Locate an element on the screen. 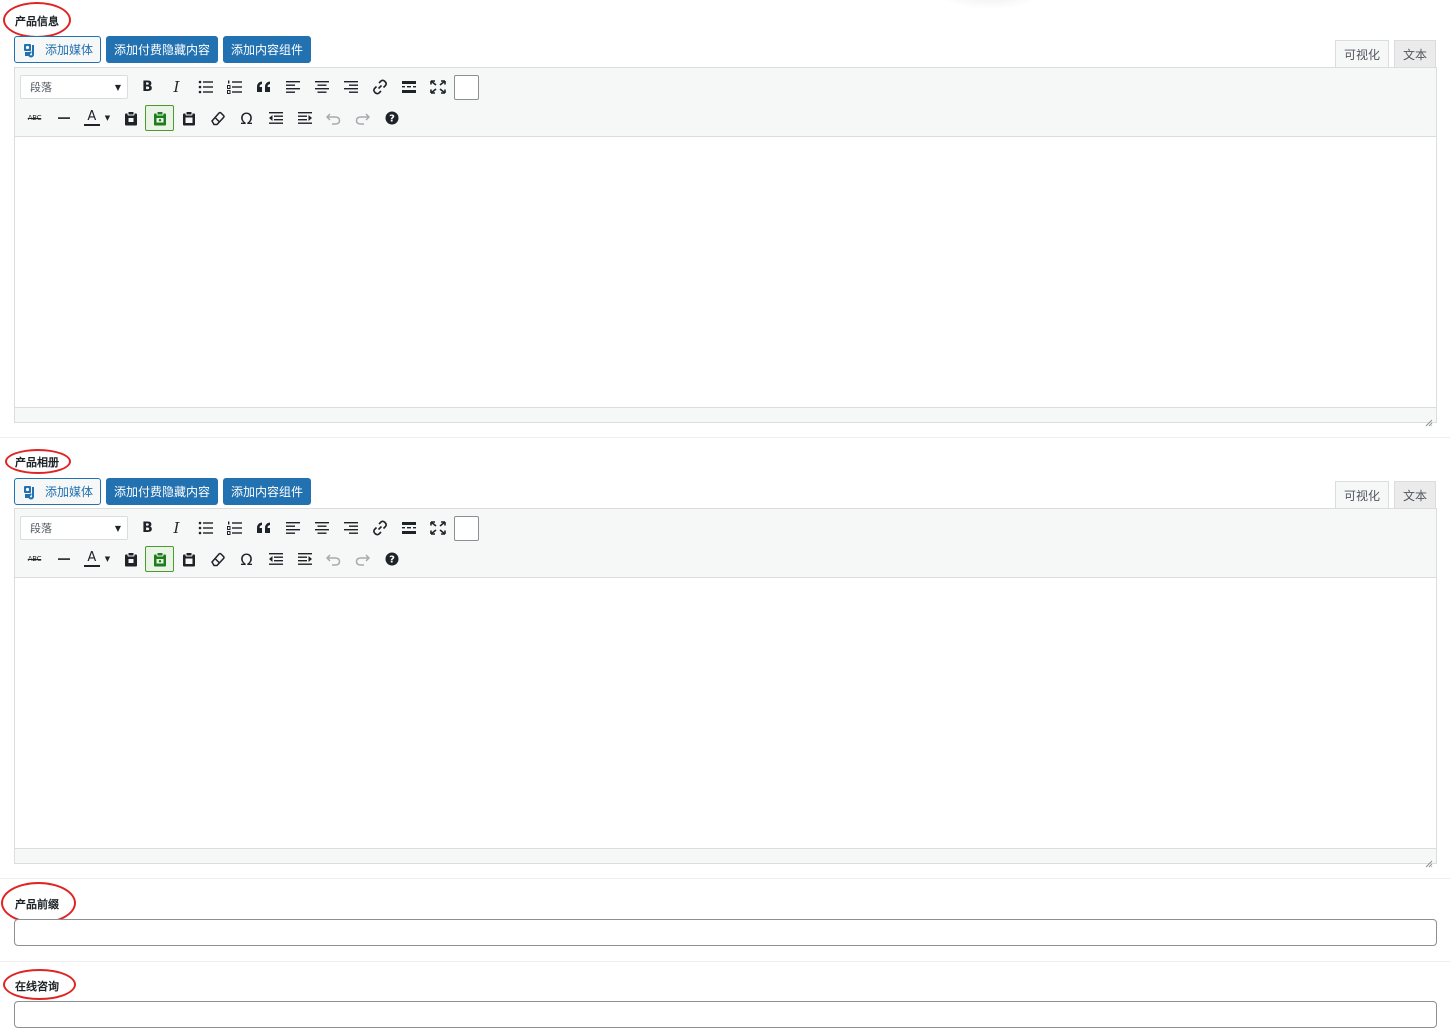 The image size is (1450, 1036). editor-toolbar: 段落 ▼ B I ABC A ▼ Ω ? is located at coordinates (725, 102).